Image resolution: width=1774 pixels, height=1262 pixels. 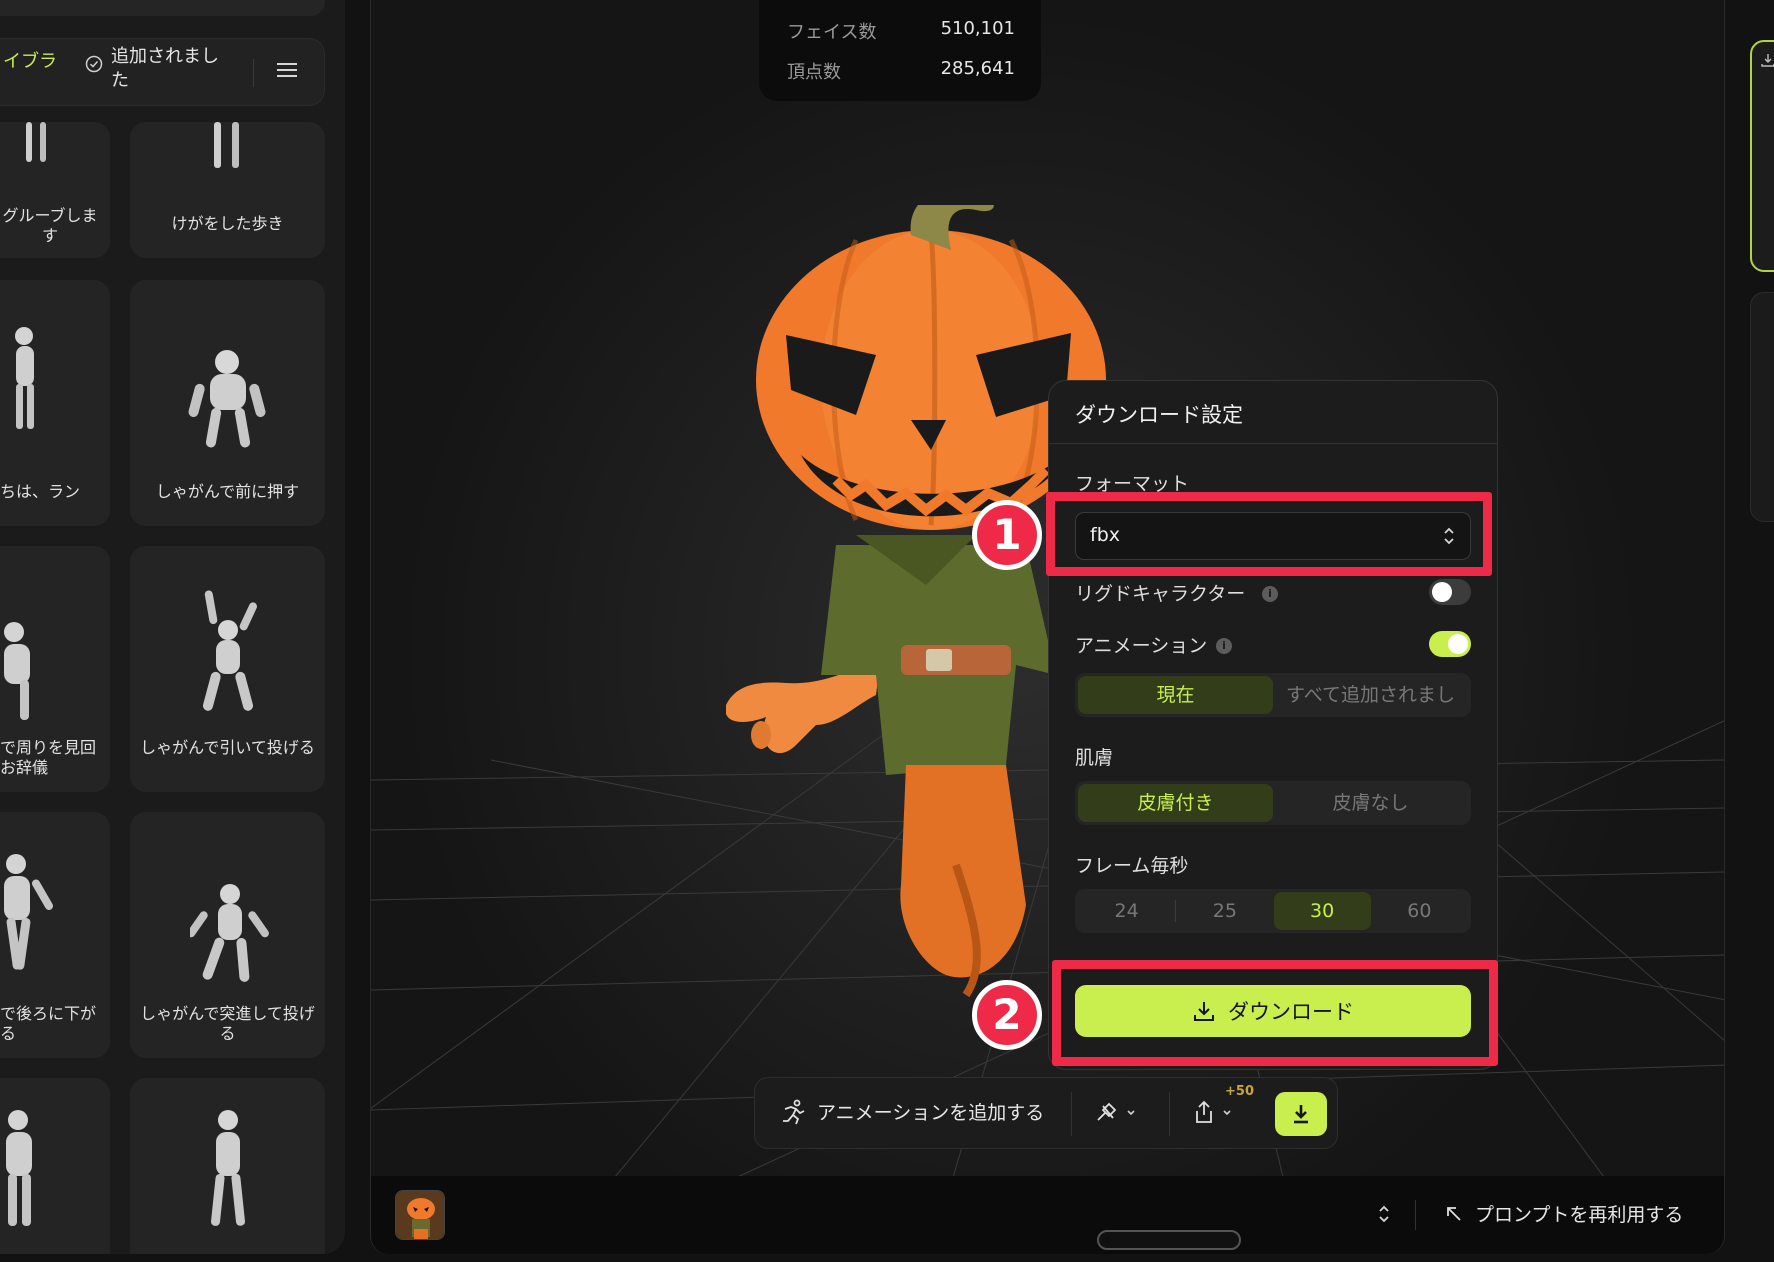 What do you see at coordinates (814, 72) in the screenshot?
I see `vertices-label: 頂点数` at bounding box center [814, 72].